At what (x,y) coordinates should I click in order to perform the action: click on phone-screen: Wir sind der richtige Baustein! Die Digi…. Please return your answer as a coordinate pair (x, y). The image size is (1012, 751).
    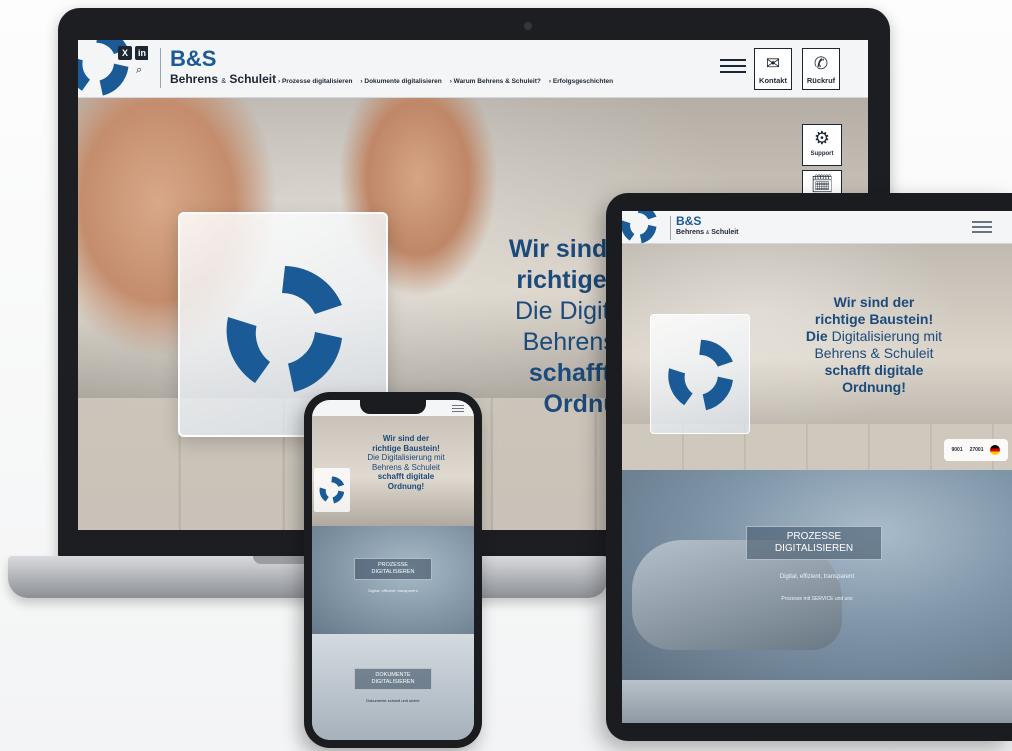
    Looking at the image, I should click on (393, 570).